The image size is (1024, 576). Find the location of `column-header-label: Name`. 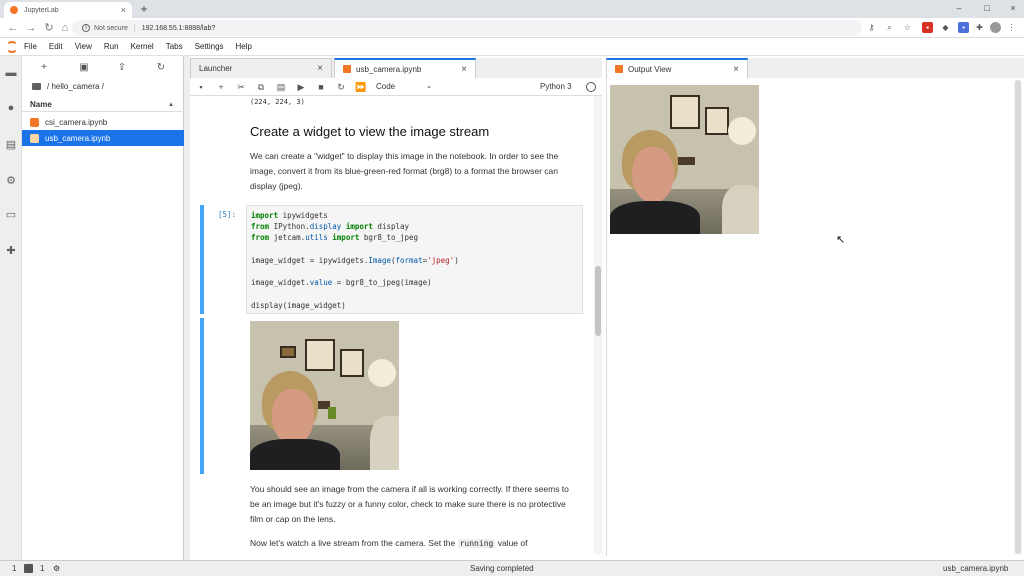

column-header-label: Name is located at coordinates (41, 104).